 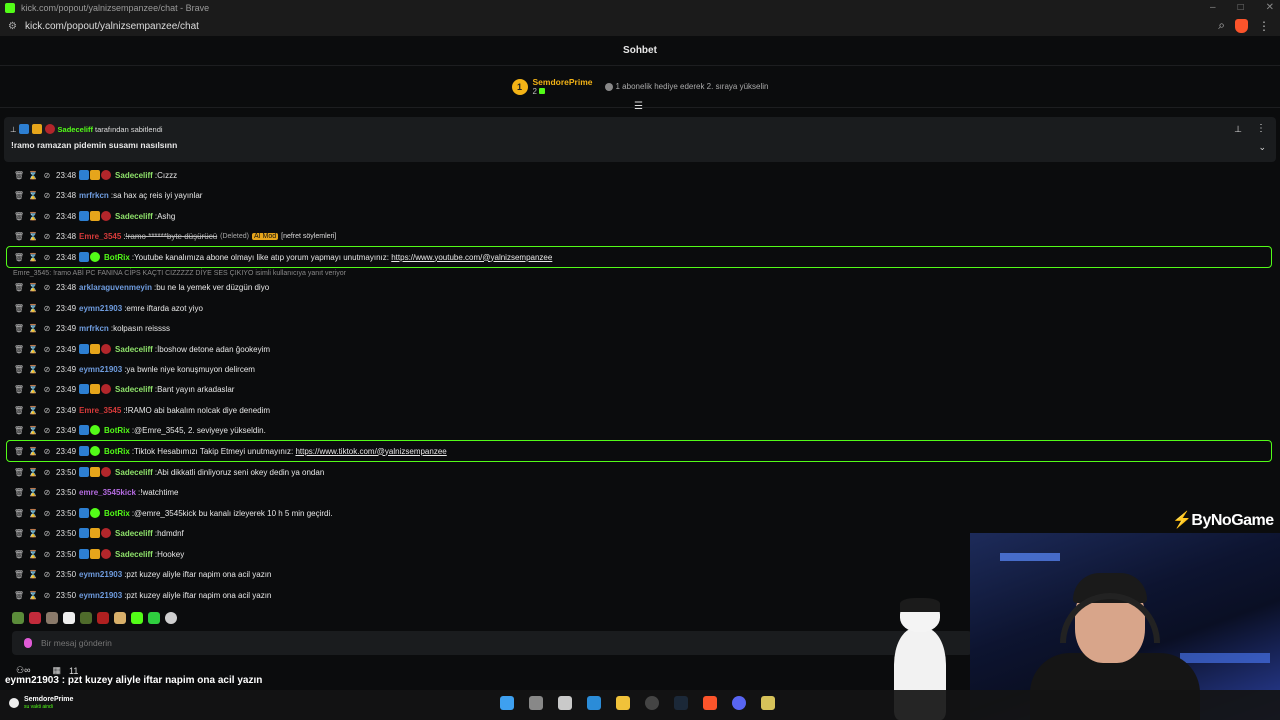 What do you see at coordinates (75, 129) in the screenshot?
I see `pinned-by-user: Sadeceliff` at bounding box center [75, 129].